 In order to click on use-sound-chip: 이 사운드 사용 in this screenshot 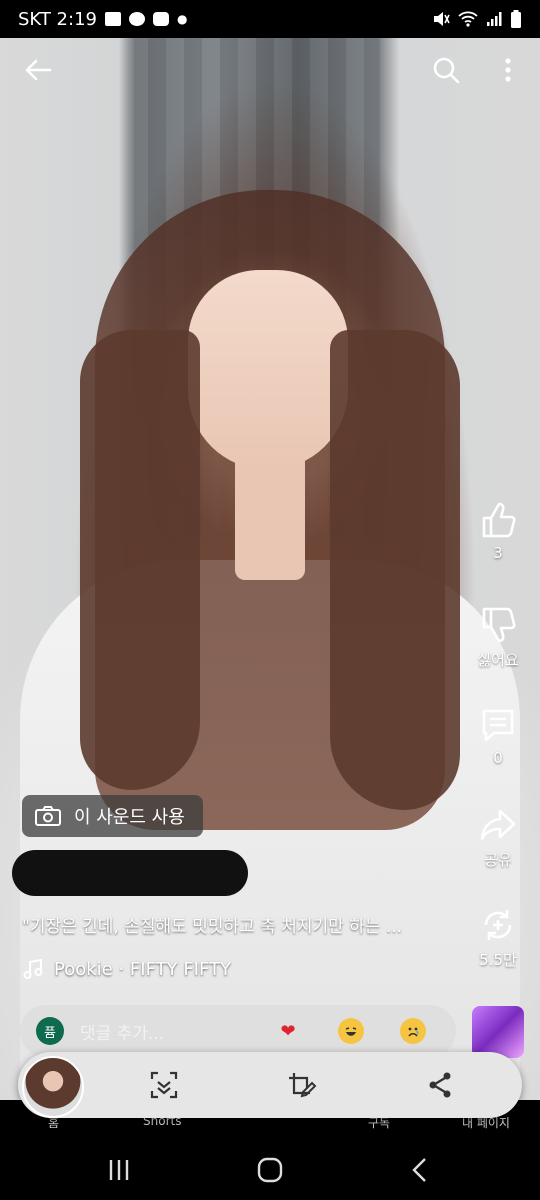, I will do `click(112, 816)`.